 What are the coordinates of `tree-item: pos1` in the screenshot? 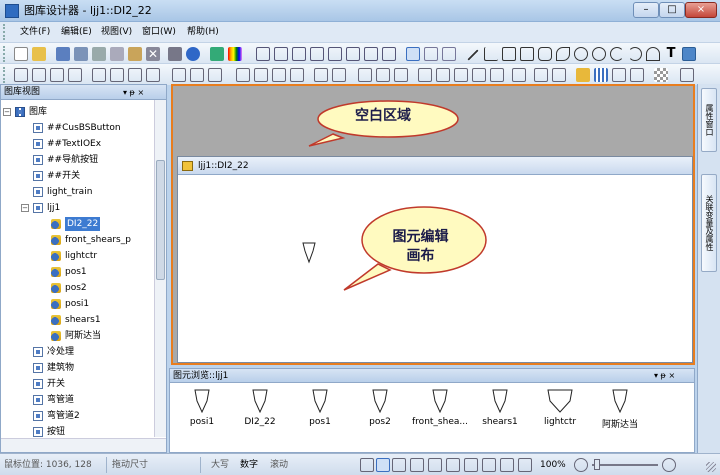 It's located at (77, 272).